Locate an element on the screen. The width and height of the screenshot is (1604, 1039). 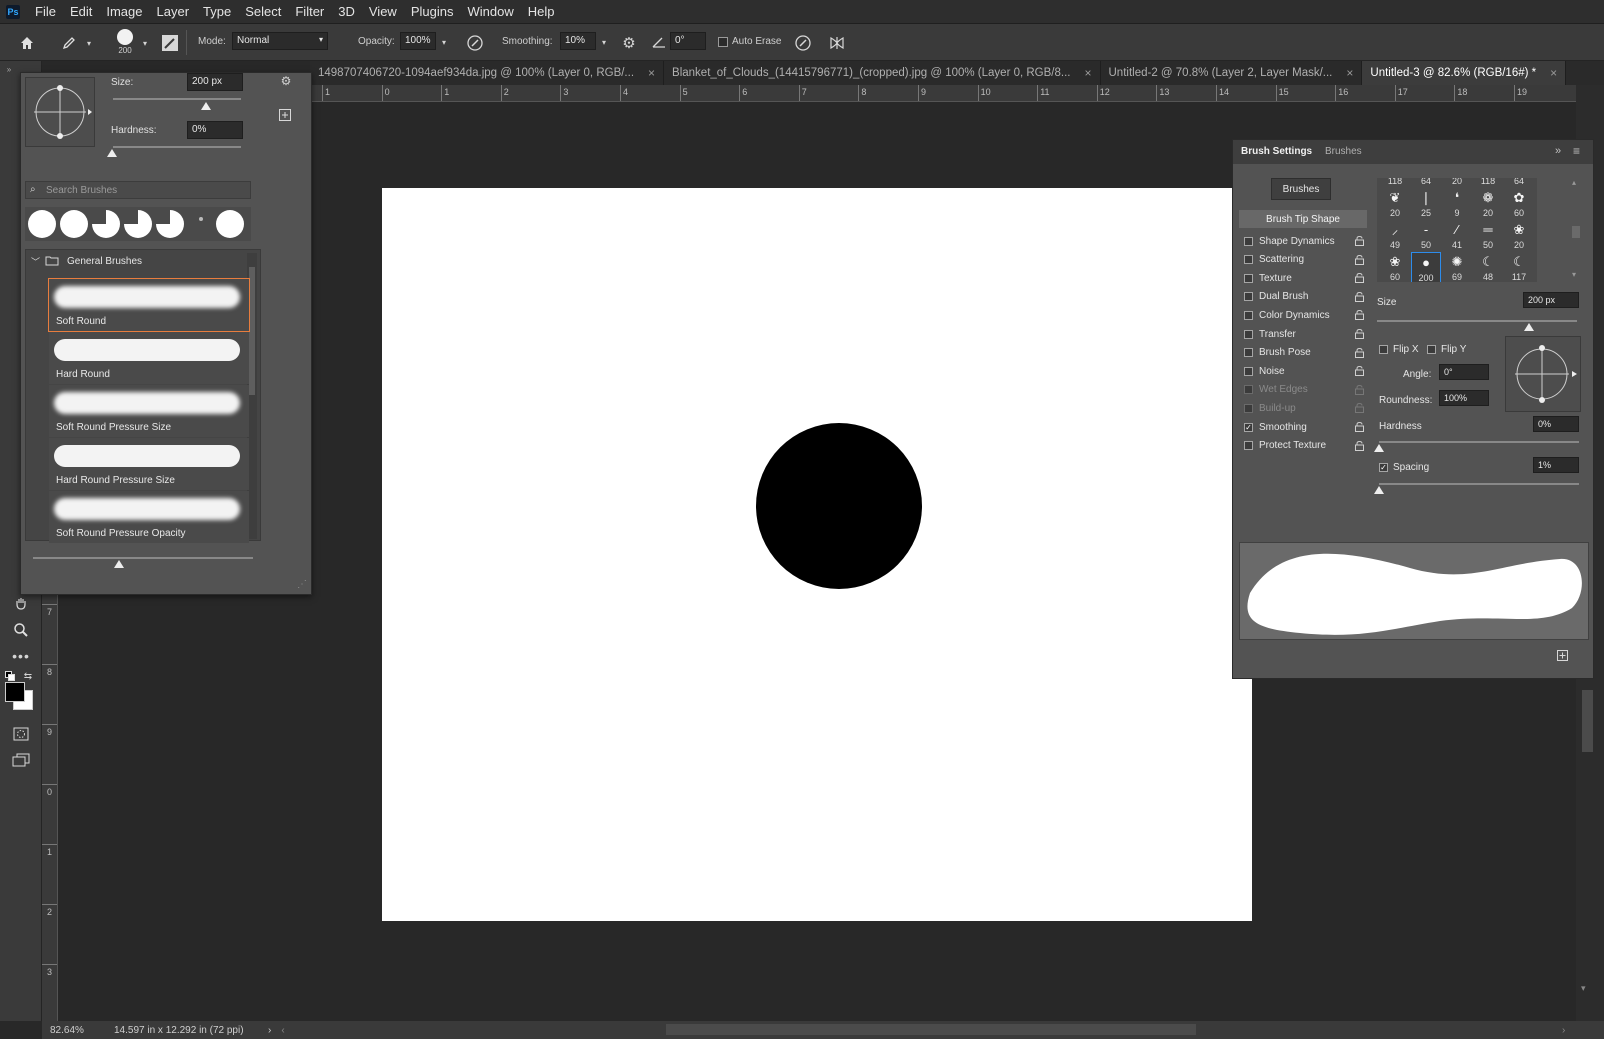
menu-3d: 3D is located at coordinates (346, 11).